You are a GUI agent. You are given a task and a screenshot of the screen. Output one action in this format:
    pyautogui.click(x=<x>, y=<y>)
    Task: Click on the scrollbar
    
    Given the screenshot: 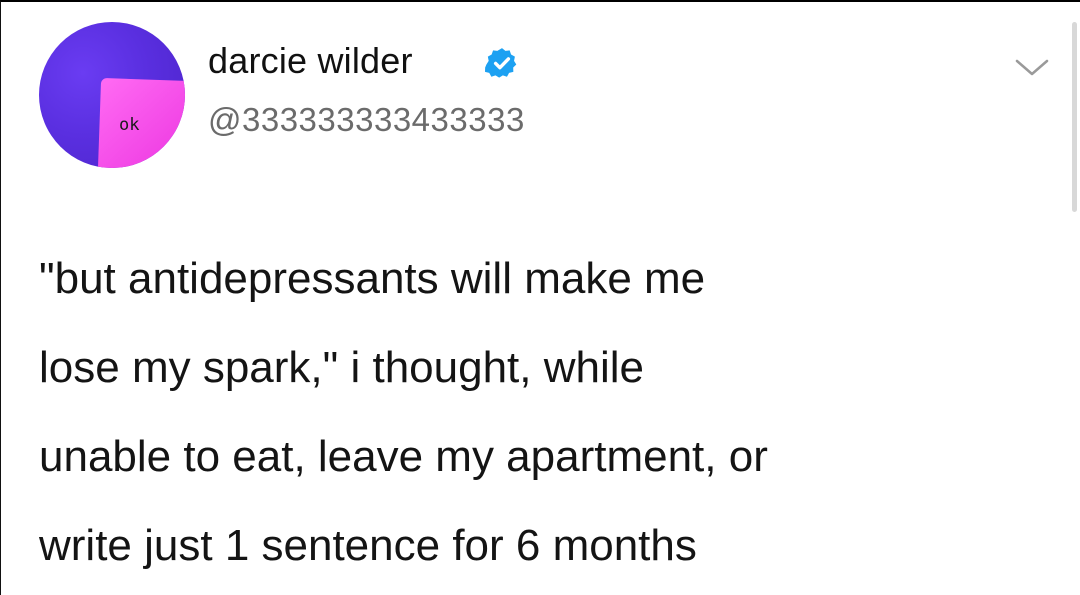 What is the action you would take?
    pyautogui.click(x=1074, y=117)
    